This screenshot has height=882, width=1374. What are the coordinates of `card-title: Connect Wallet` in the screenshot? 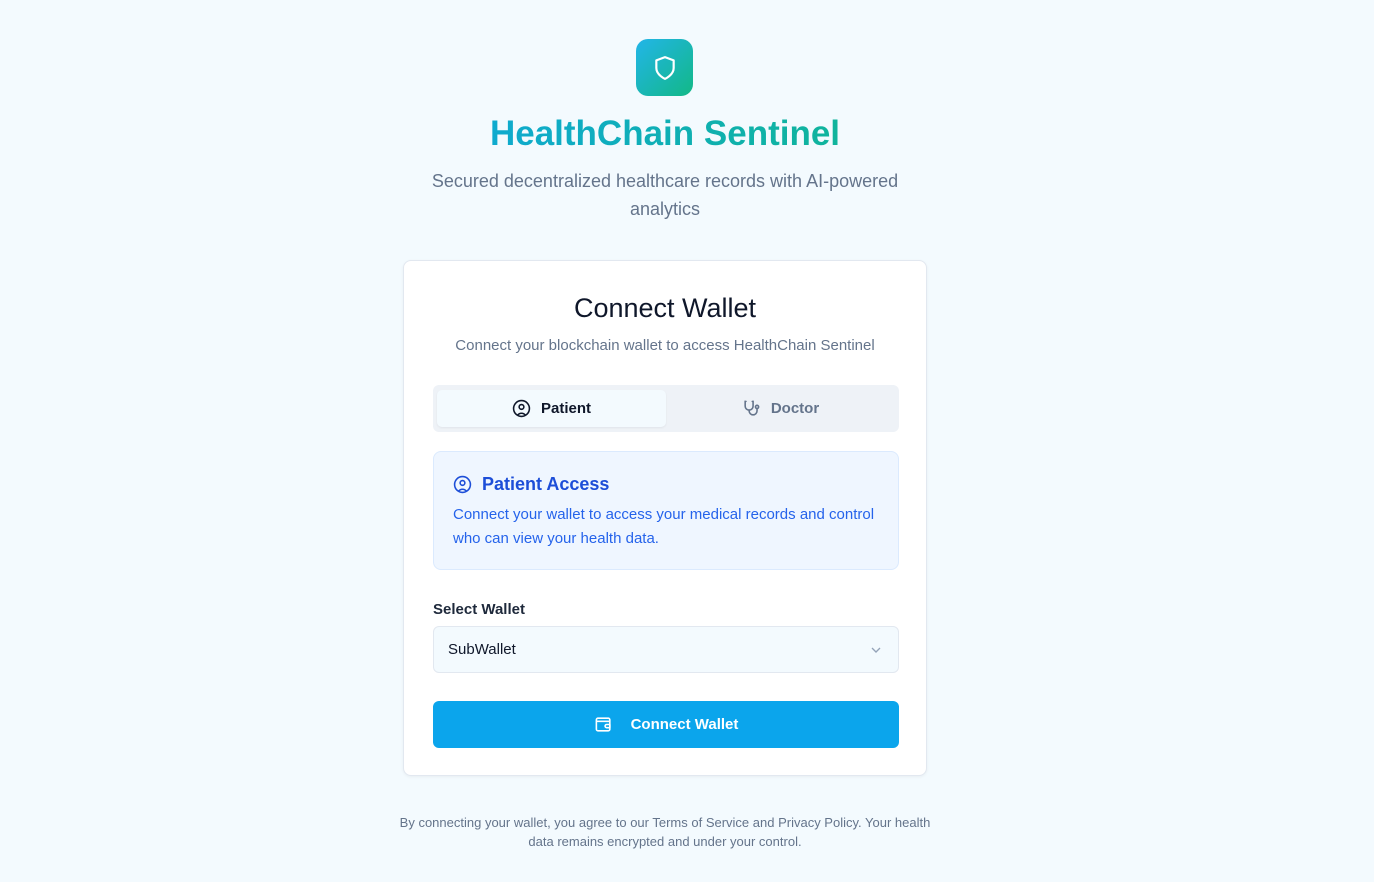 It's located at (665, 308).